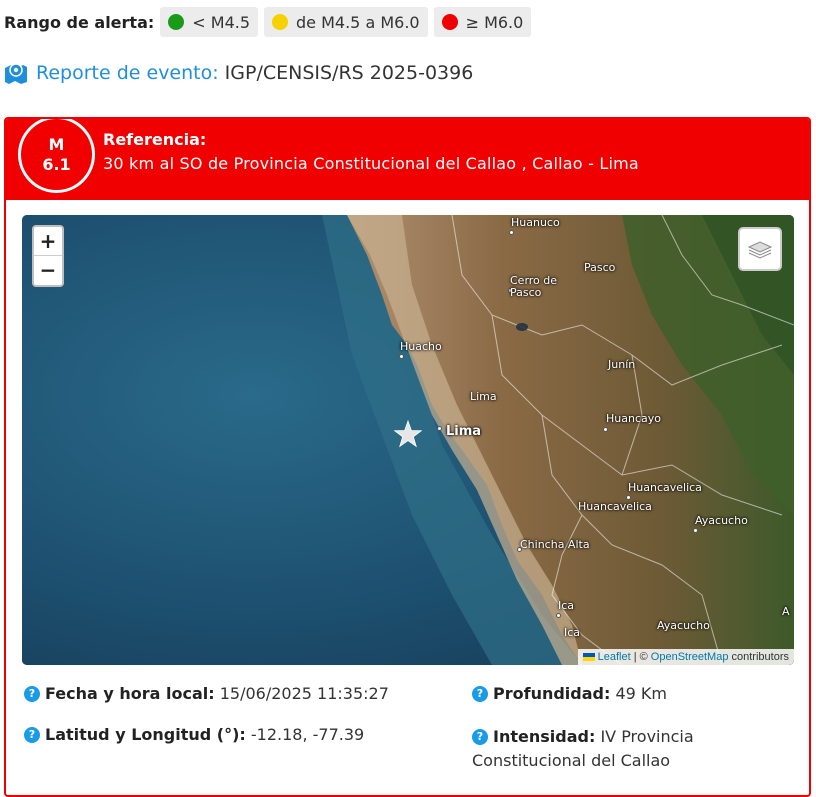 The width and height of the screenshot is (816, 797). Describe the element at coordinates (622, 364) in the screenshot. I see `city-label: Junín` at that location.